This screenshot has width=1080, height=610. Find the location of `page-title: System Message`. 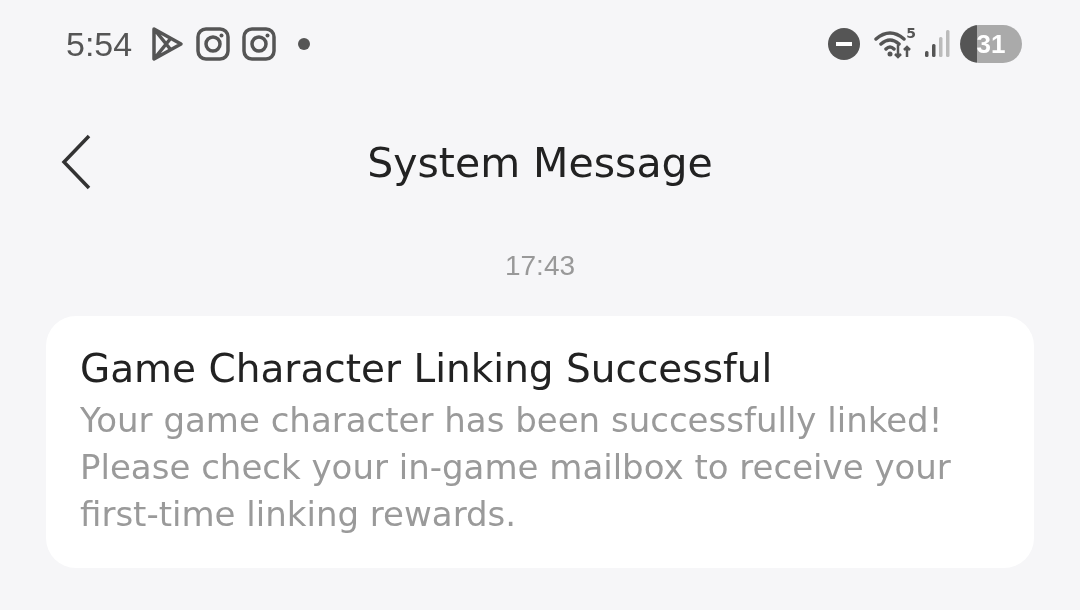

page-title: System Message is located at coordinates (540, 163).